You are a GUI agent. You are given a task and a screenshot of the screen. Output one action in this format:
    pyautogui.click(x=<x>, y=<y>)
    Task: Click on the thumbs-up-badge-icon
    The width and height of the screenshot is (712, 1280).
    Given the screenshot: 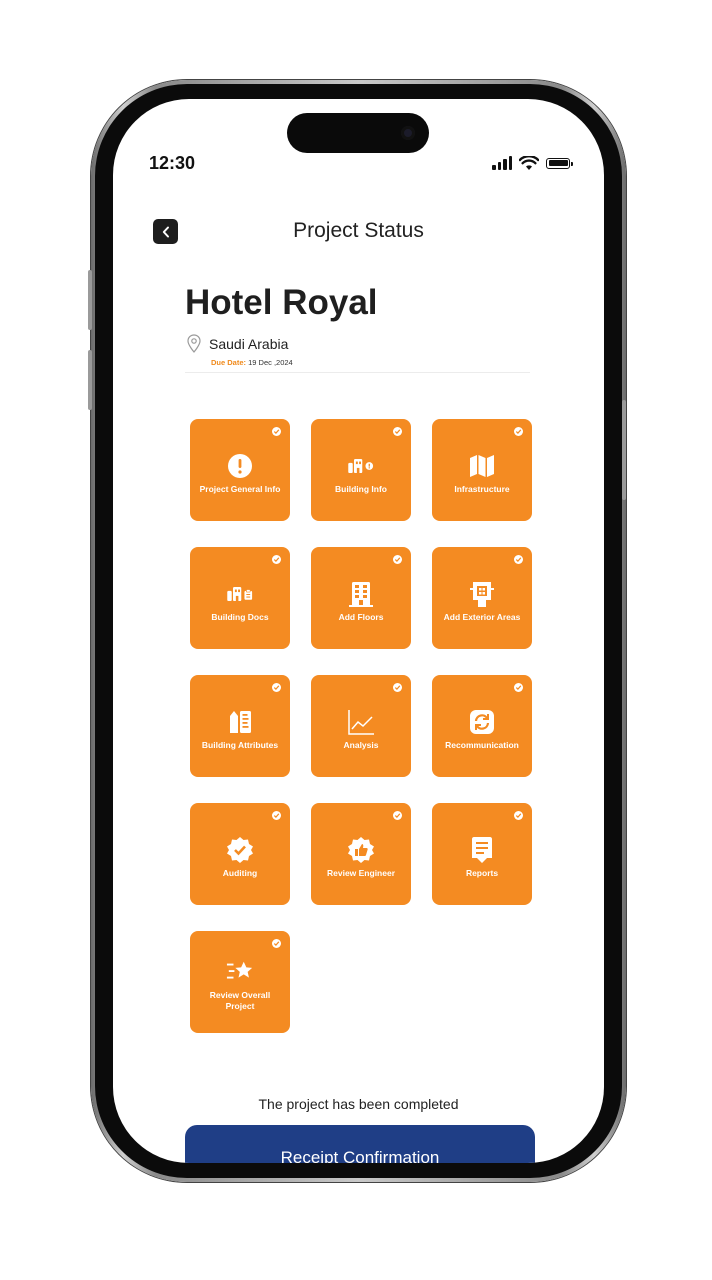 What is the action you would take?
    pyautogui.click(x=361, y=850)
    